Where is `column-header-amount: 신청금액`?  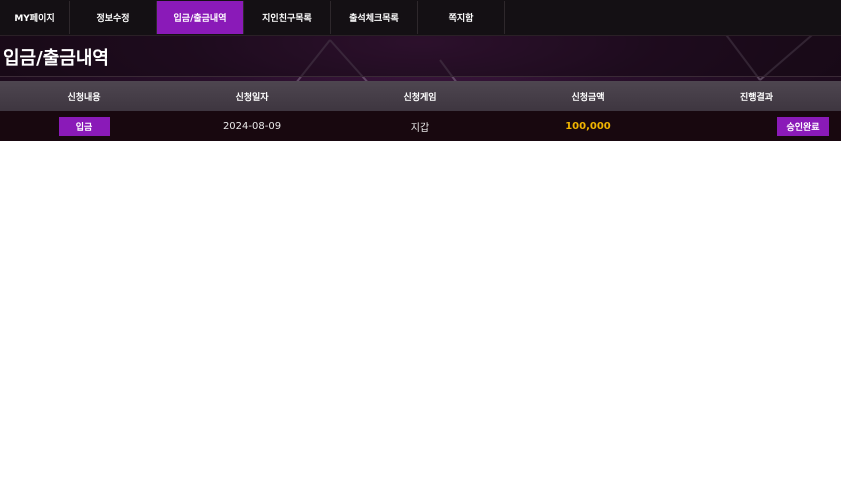 column-header-amount: 신청금액 is located at coordinates (588, 97).